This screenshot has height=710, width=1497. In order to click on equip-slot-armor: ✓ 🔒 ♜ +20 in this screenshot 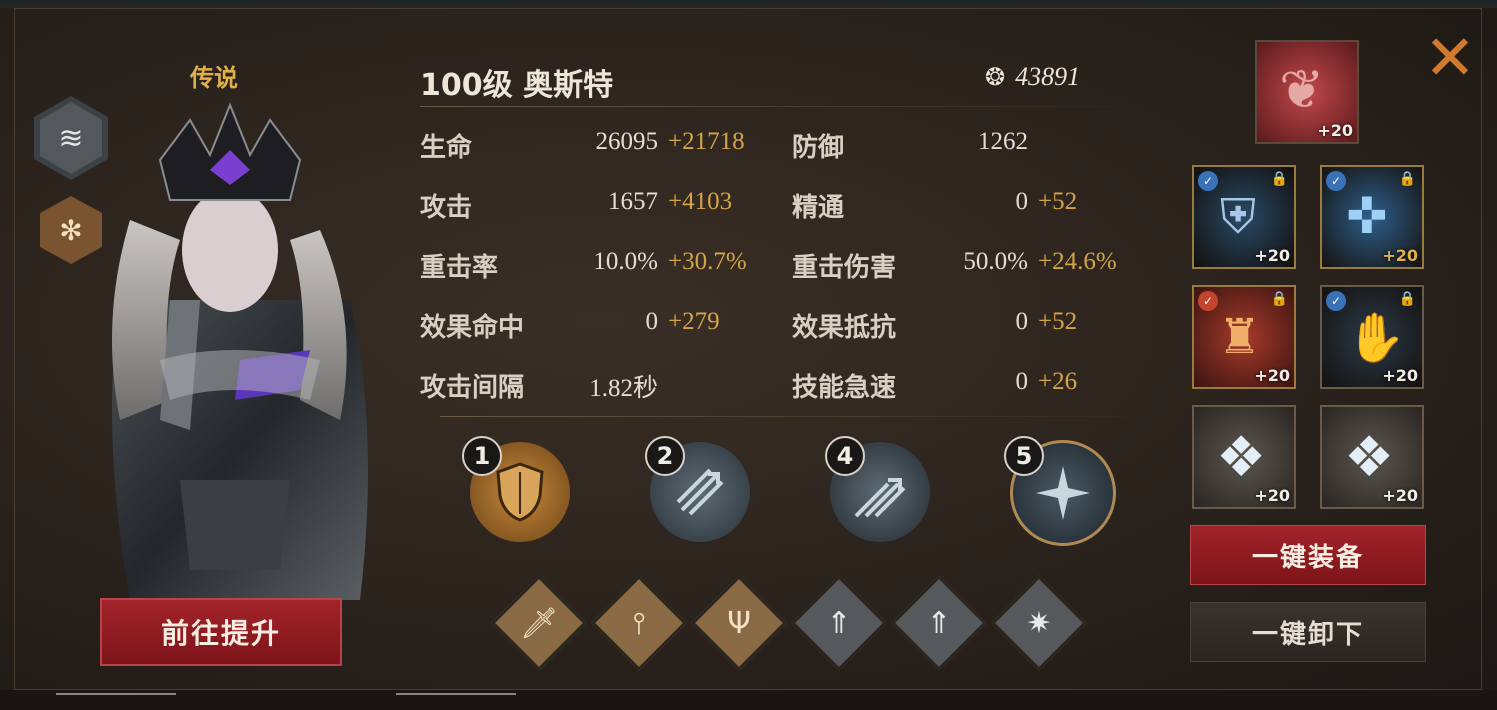, I will do `click(1244, 337)`.